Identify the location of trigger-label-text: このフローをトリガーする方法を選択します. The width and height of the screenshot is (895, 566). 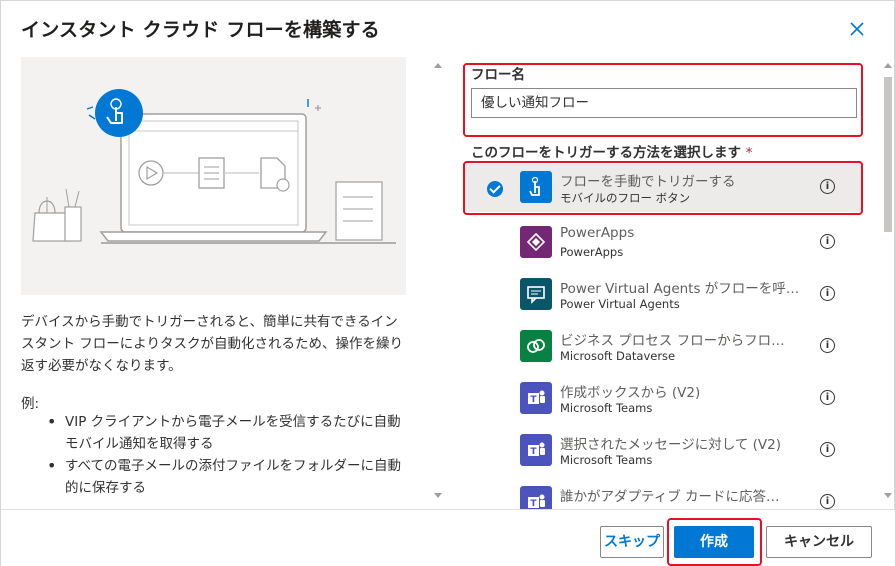
(606, 153).